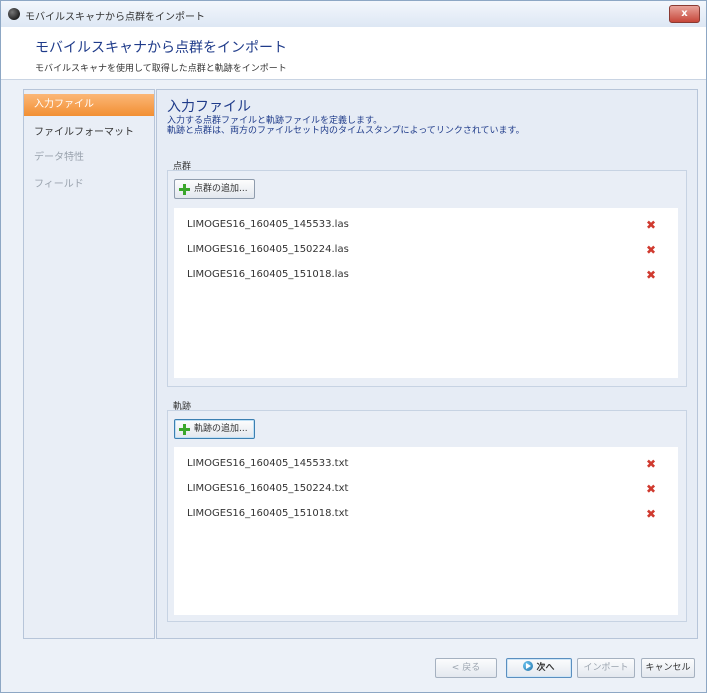 The height and width of the screenshot is (693, 707). I want to click on import-button: インポート, so click(606, 668).